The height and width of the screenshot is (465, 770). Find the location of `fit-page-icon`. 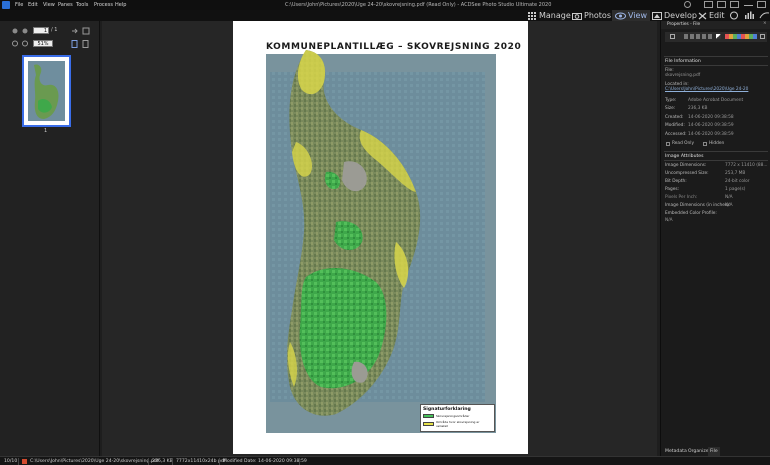

fit-page-icon is located at coordinates (74, 44).